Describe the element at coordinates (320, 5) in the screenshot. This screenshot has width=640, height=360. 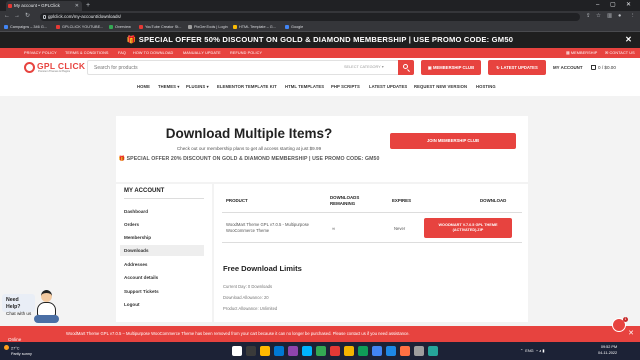
I see `browser-tab-bar: My account • GPLClick ✕ + – ▢ ✕` at that location.